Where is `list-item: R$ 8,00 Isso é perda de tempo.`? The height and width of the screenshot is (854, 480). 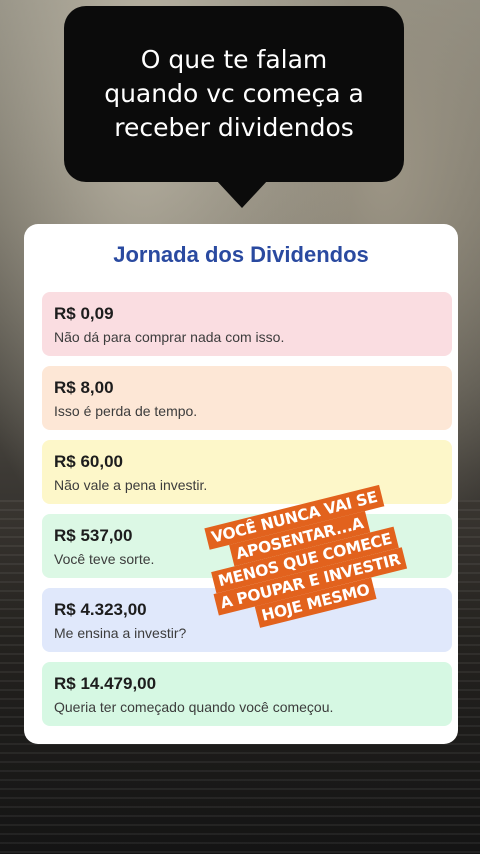
list-item: R$ 8,00 Isso é perda de tempo. is located at coordinates (247, 398).